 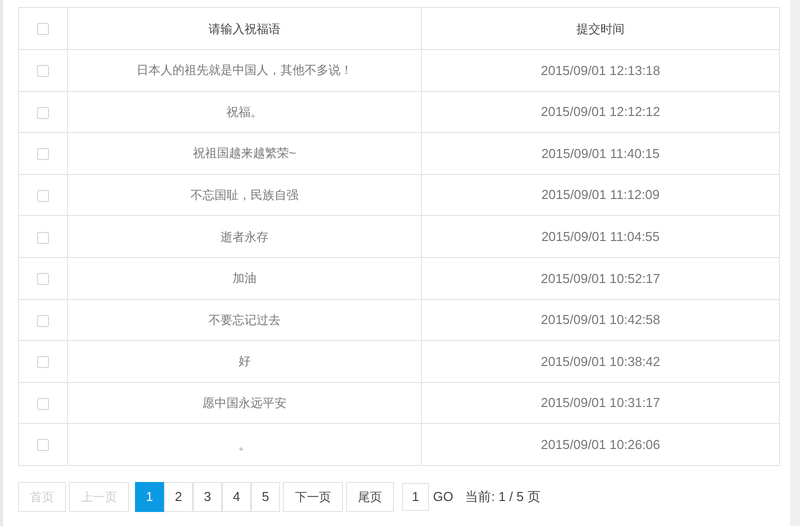 I want to click on time-cell: 2015/09/01 10:38:42, so click(x=600, y=361).